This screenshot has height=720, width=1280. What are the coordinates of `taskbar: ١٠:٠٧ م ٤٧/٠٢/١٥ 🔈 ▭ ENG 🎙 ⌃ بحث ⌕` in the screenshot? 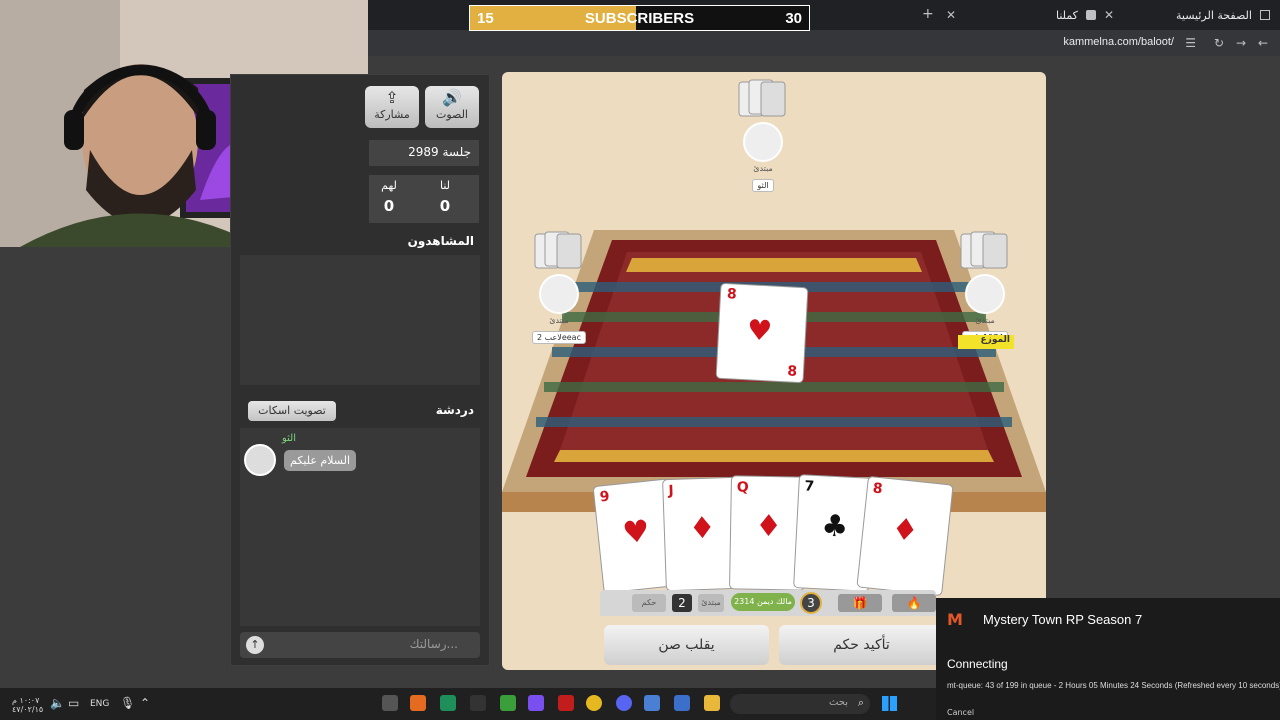 It's located at (468, 704).